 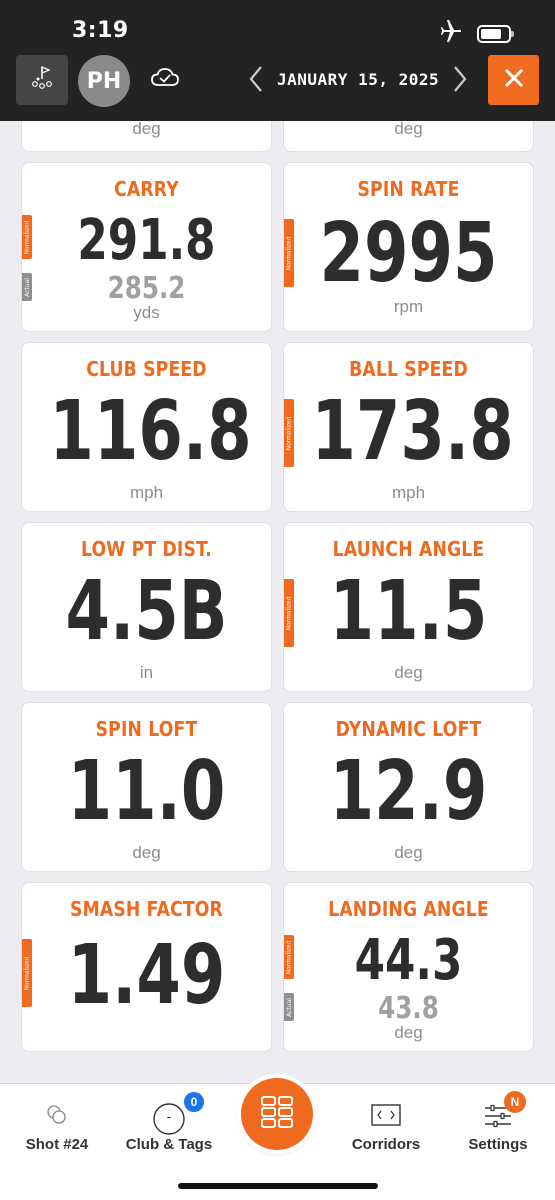 I want to click on nav-settings: Settings, so click(x=498, y=1124).